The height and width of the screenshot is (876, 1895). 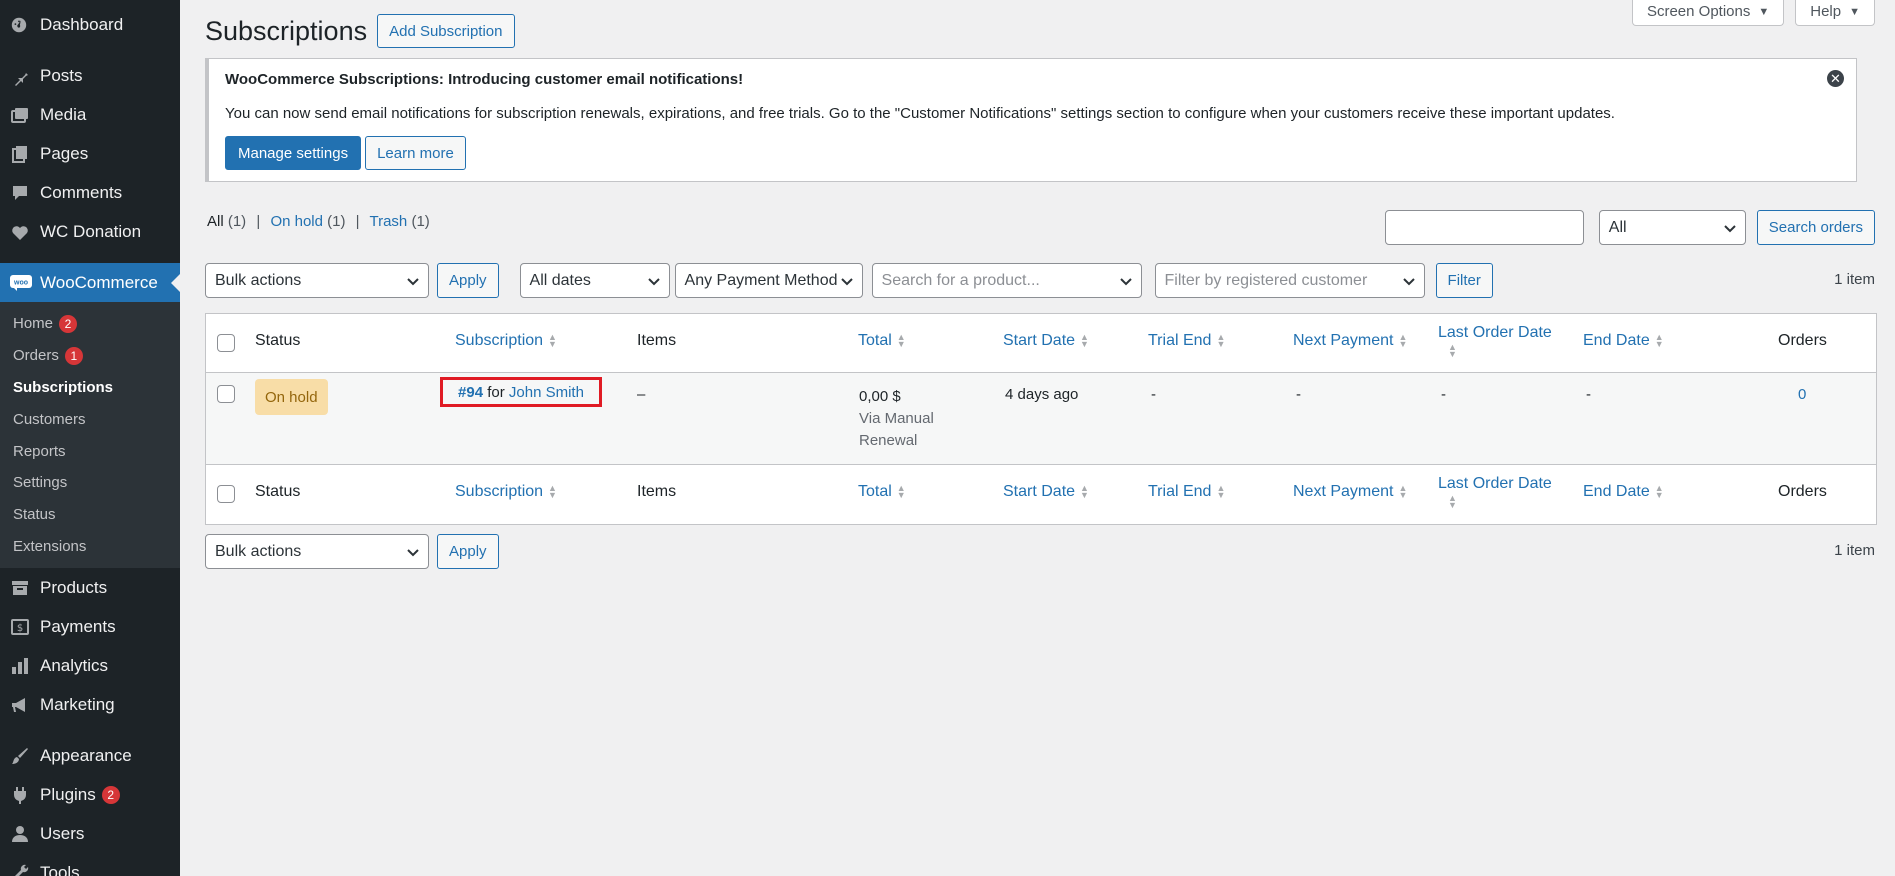 I want to click on manage-settings-button: Manage settings, so click(x=293, y=153).